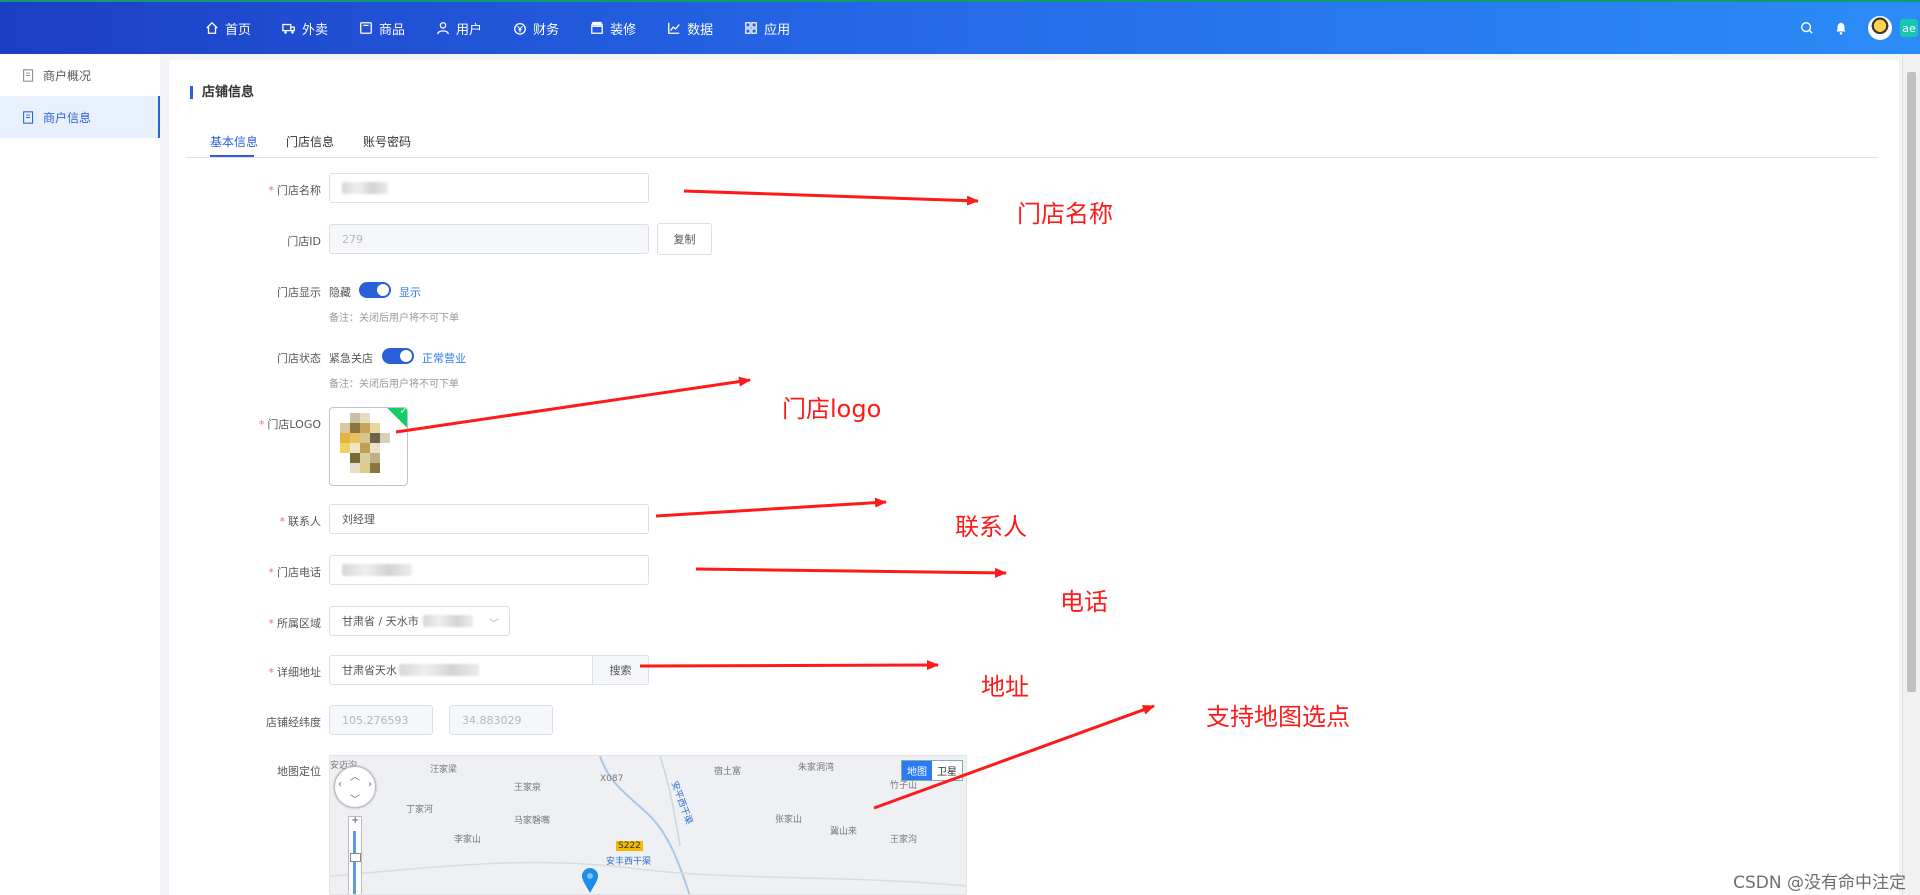 The width and height of the screenshot is (1920, 895). I want to click on annotation-store-name: 门店名称, so click(1065, 214).